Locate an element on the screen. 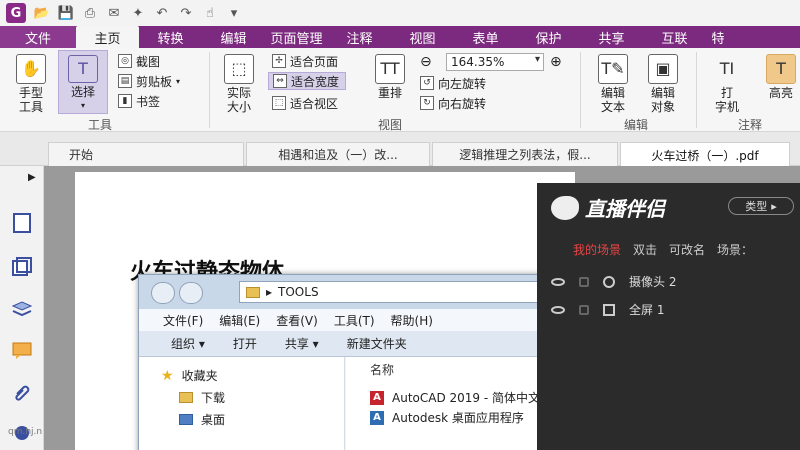 This screenshot has height=450, width=800. reflow-label: 重排 is located at coordinates (389, 93).